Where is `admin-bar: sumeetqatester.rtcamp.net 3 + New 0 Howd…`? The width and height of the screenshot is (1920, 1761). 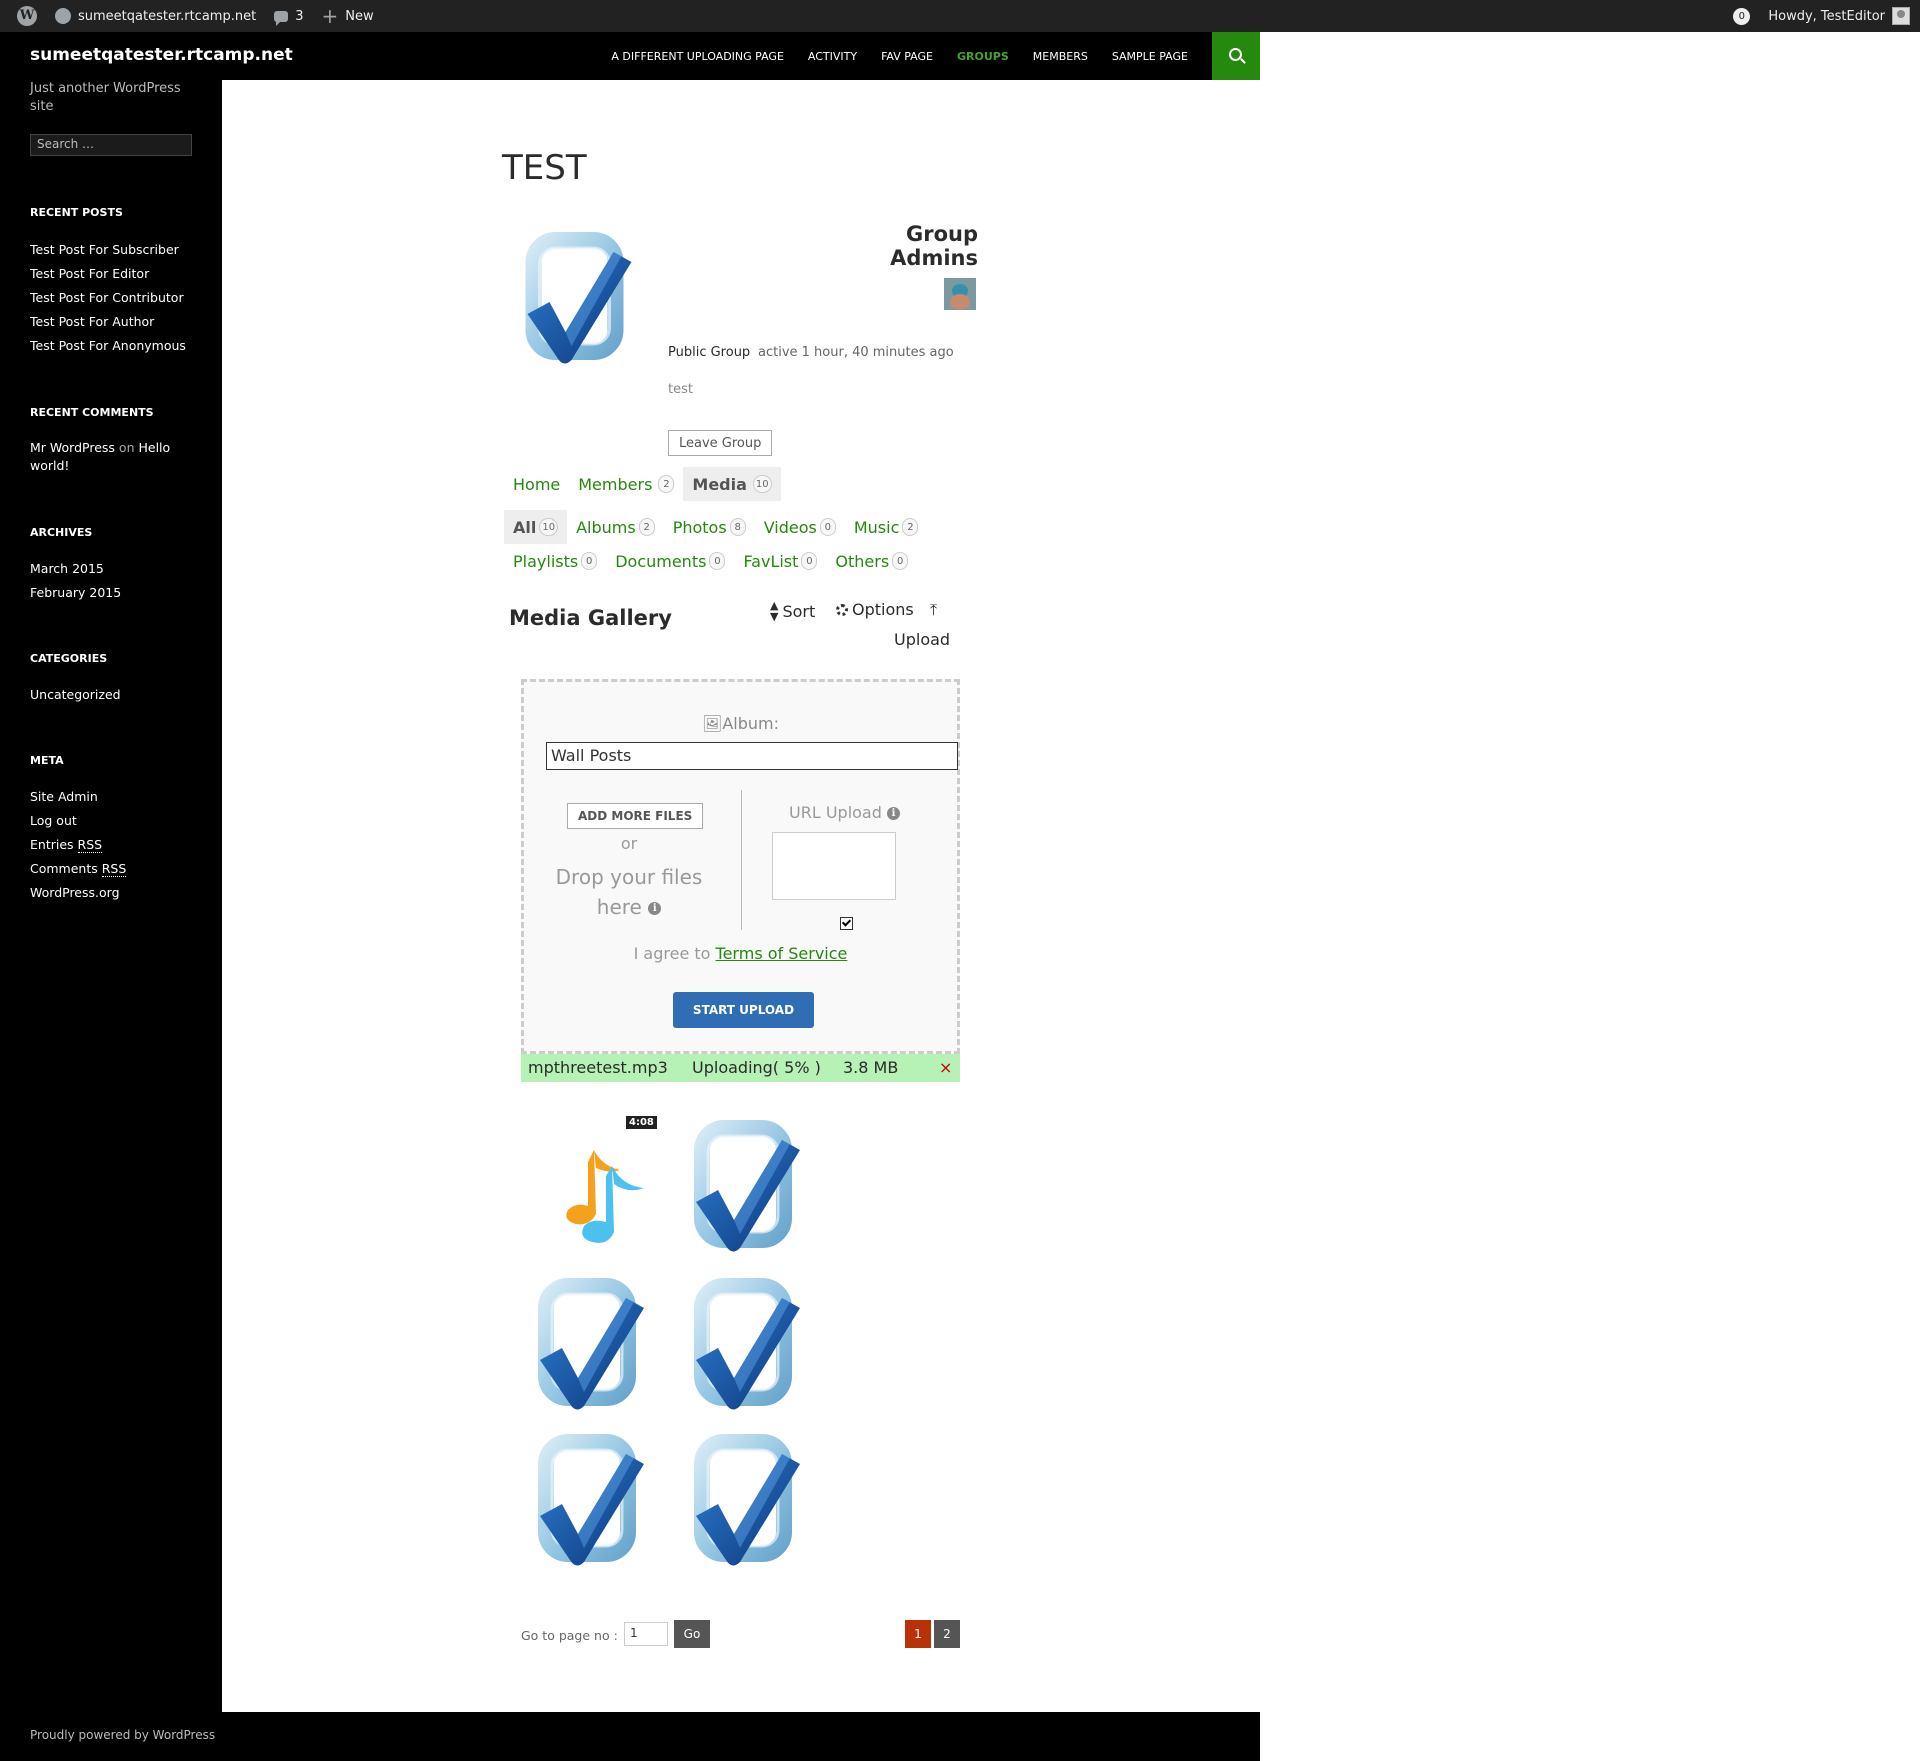
admin-bar: sumeetqatester.rtcamp.net 3 + New 0 Howd… is located at coordinates (960, 16).